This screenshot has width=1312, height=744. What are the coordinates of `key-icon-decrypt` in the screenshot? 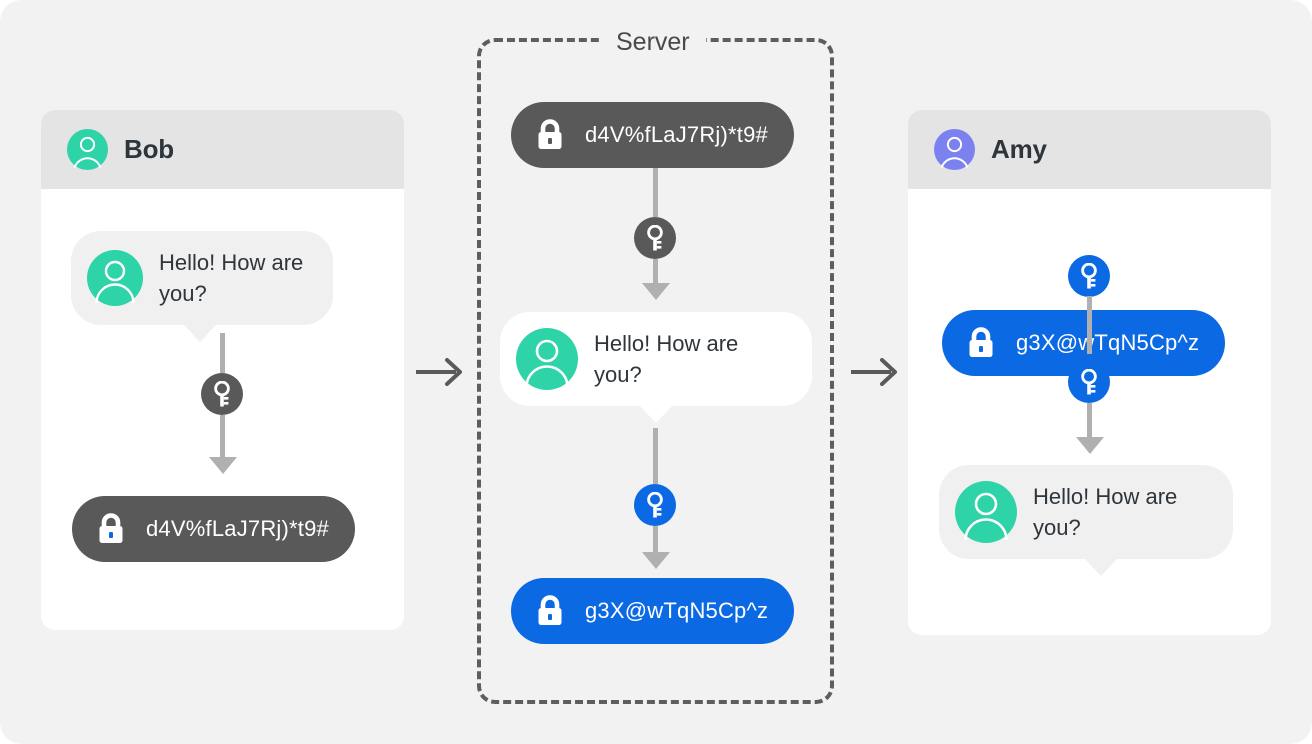 It's located at (655, 238).